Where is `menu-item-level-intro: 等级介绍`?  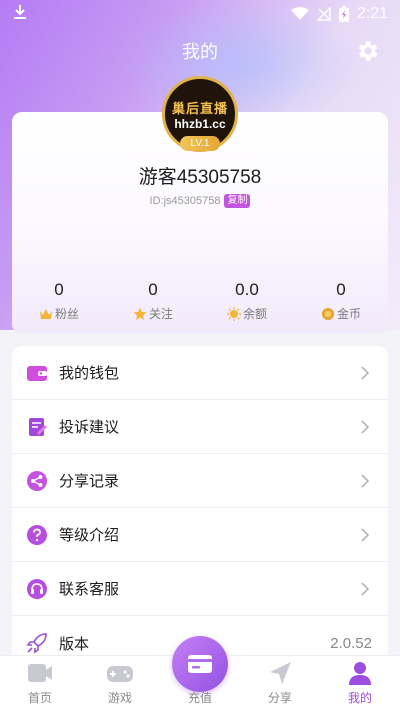 menu-item-level-intro: 等级介绍 is located at coordinates (200, 535).